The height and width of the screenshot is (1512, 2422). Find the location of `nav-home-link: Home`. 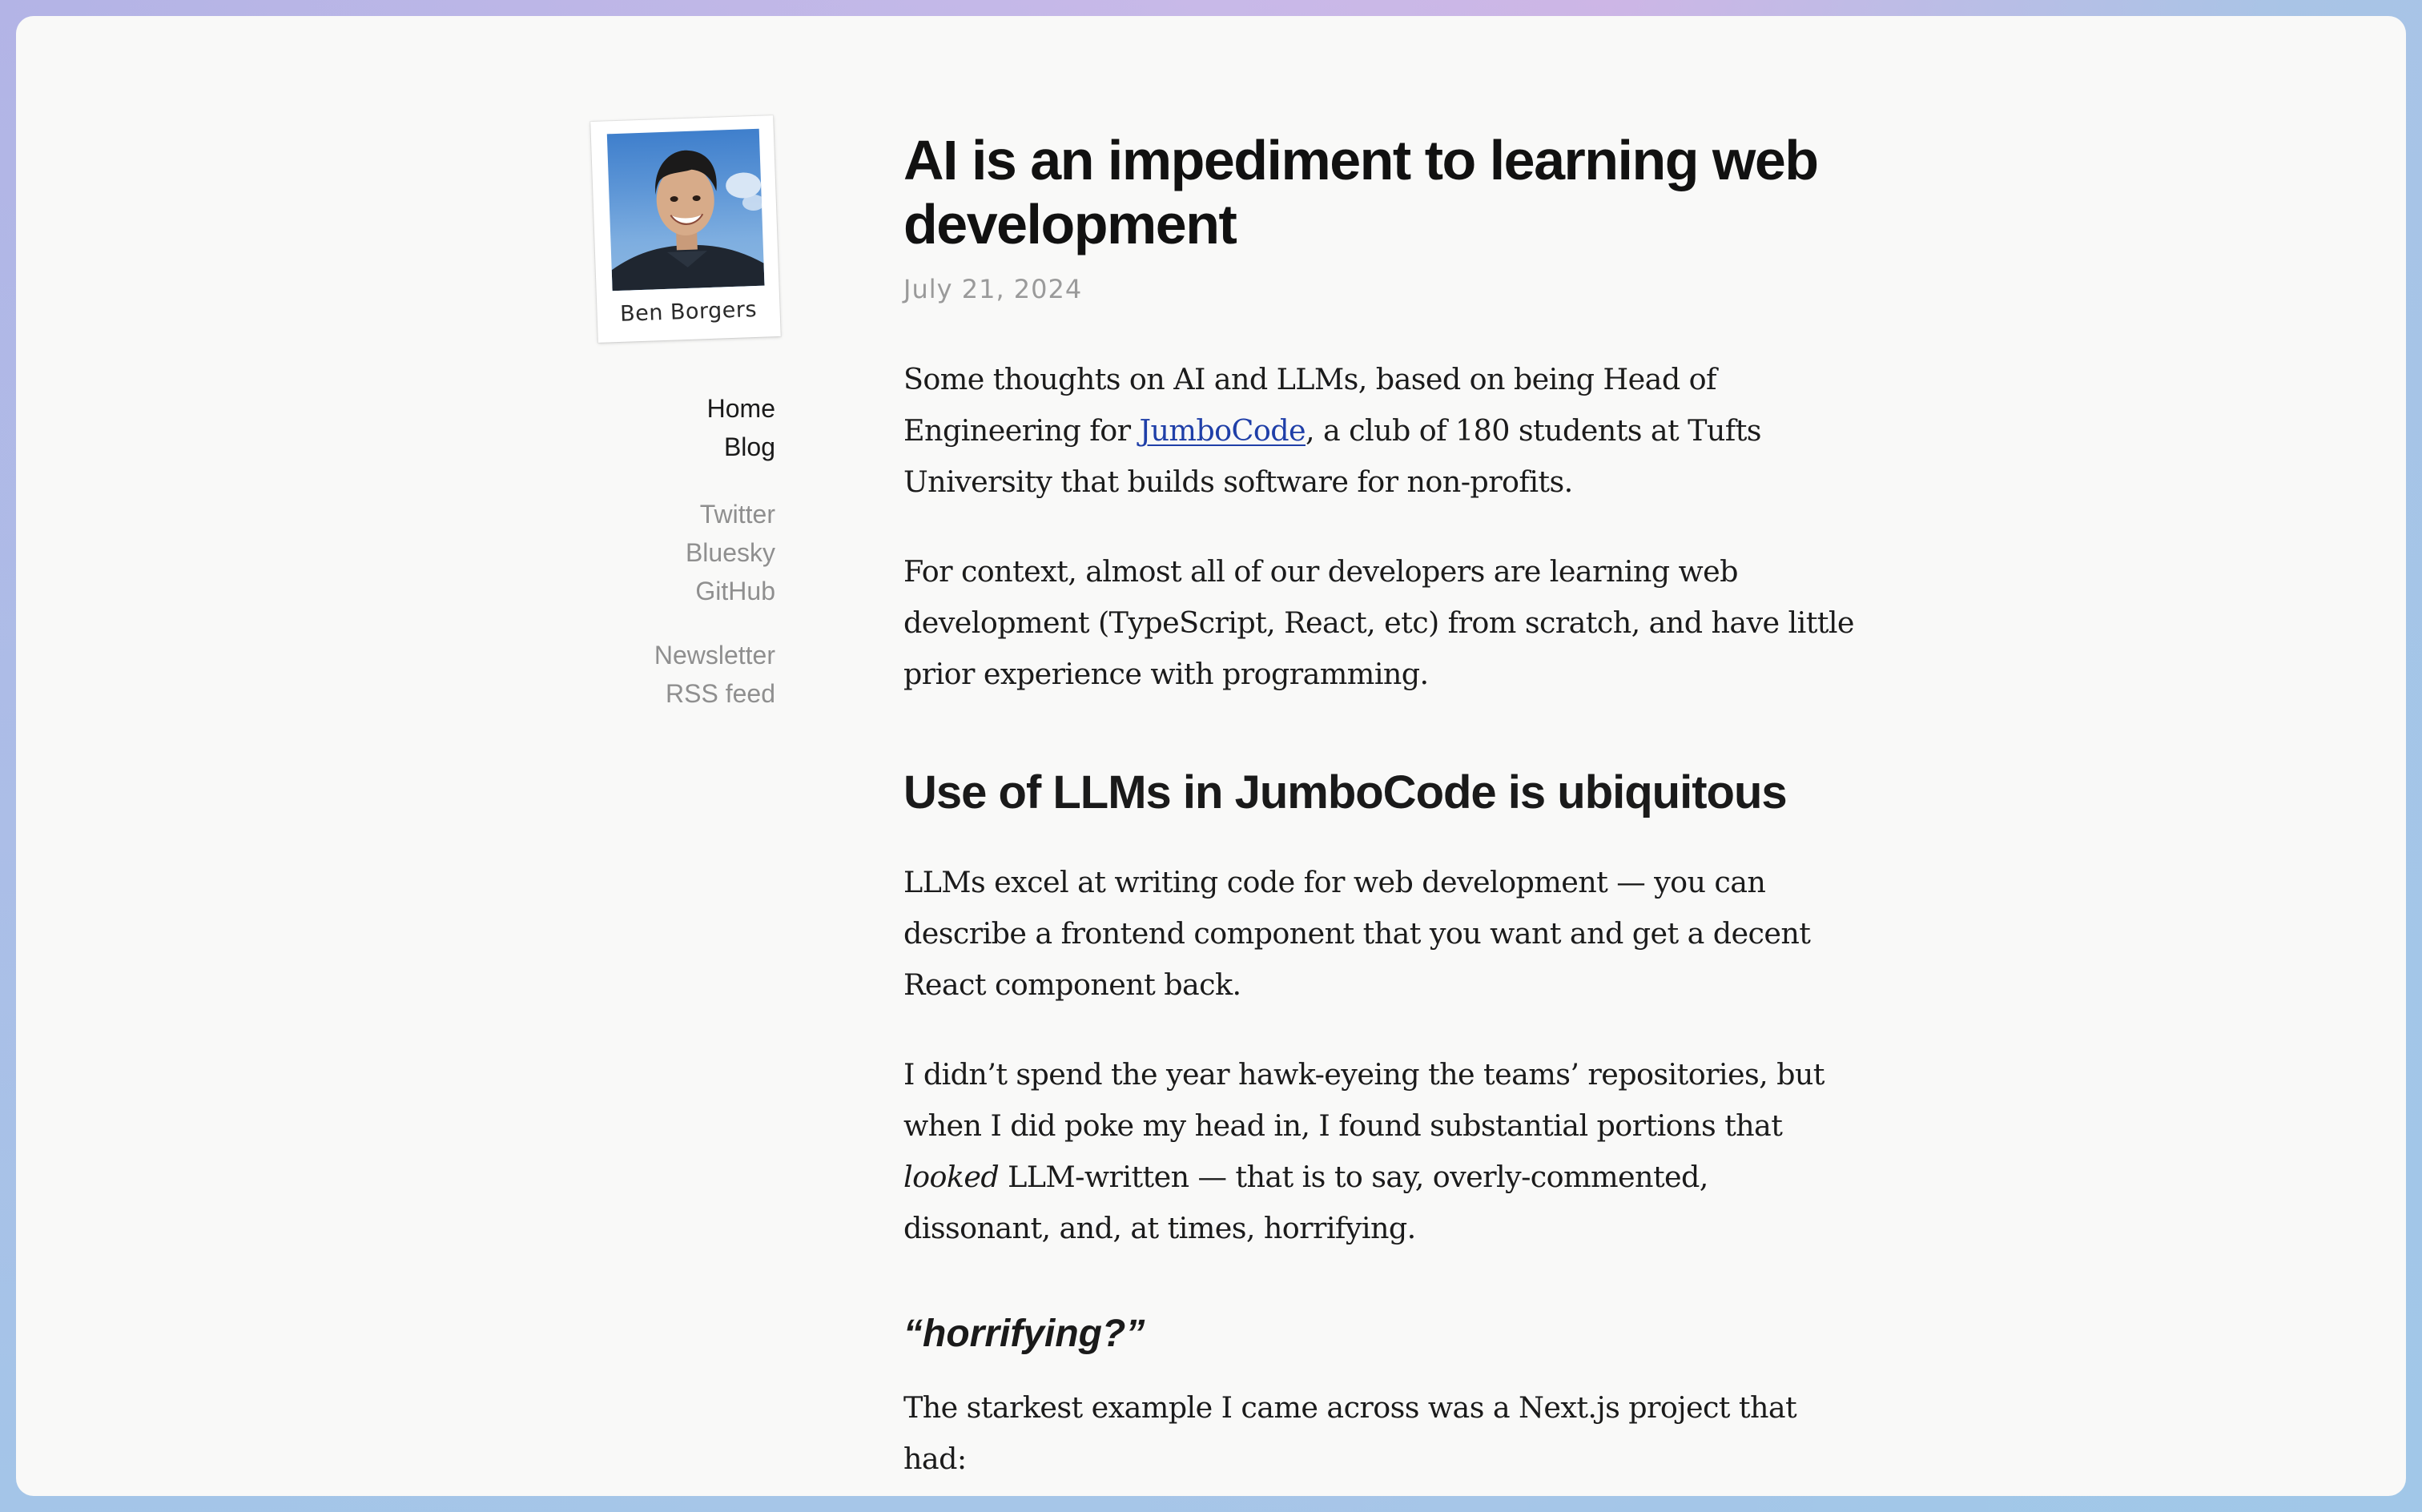

nav-home-link: Home is located at coordinates (652, 408).